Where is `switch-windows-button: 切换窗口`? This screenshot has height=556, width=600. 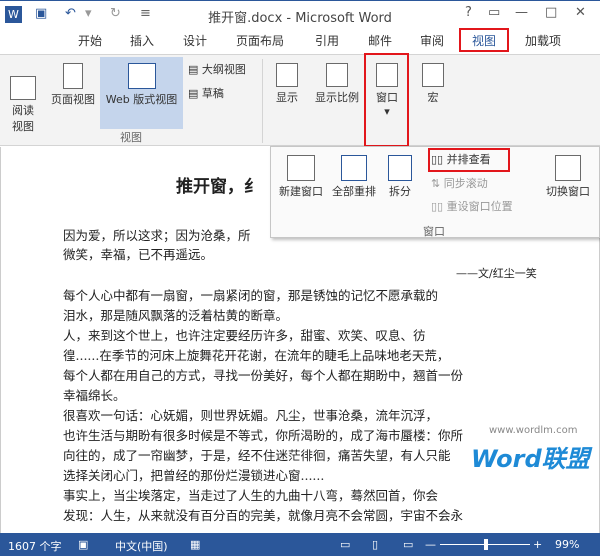 switch-windows-button: 切换窗口 is located at coordinates (568, 177).